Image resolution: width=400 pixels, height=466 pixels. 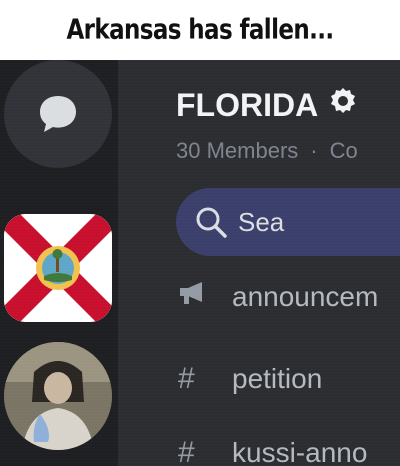 I want to click on server-header: FLORIDA, so click(x=267, y=105).